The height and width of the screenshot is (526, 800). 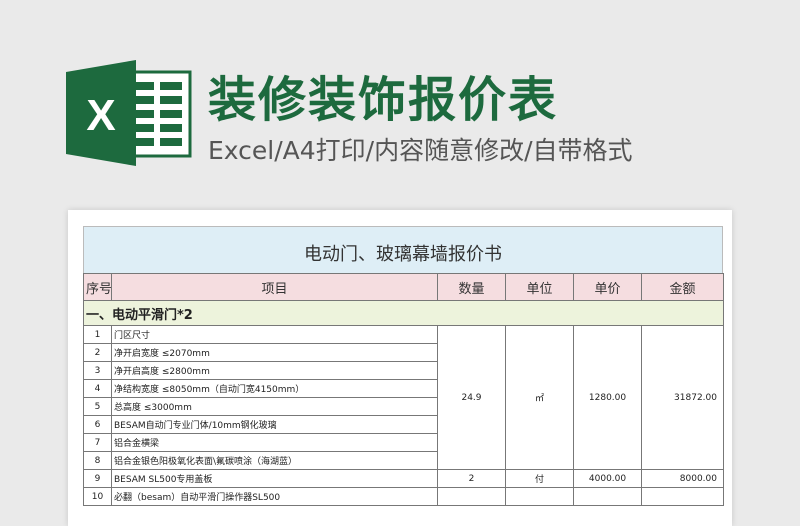 I want to click on row-no: 1, so click(x=97, y=334).